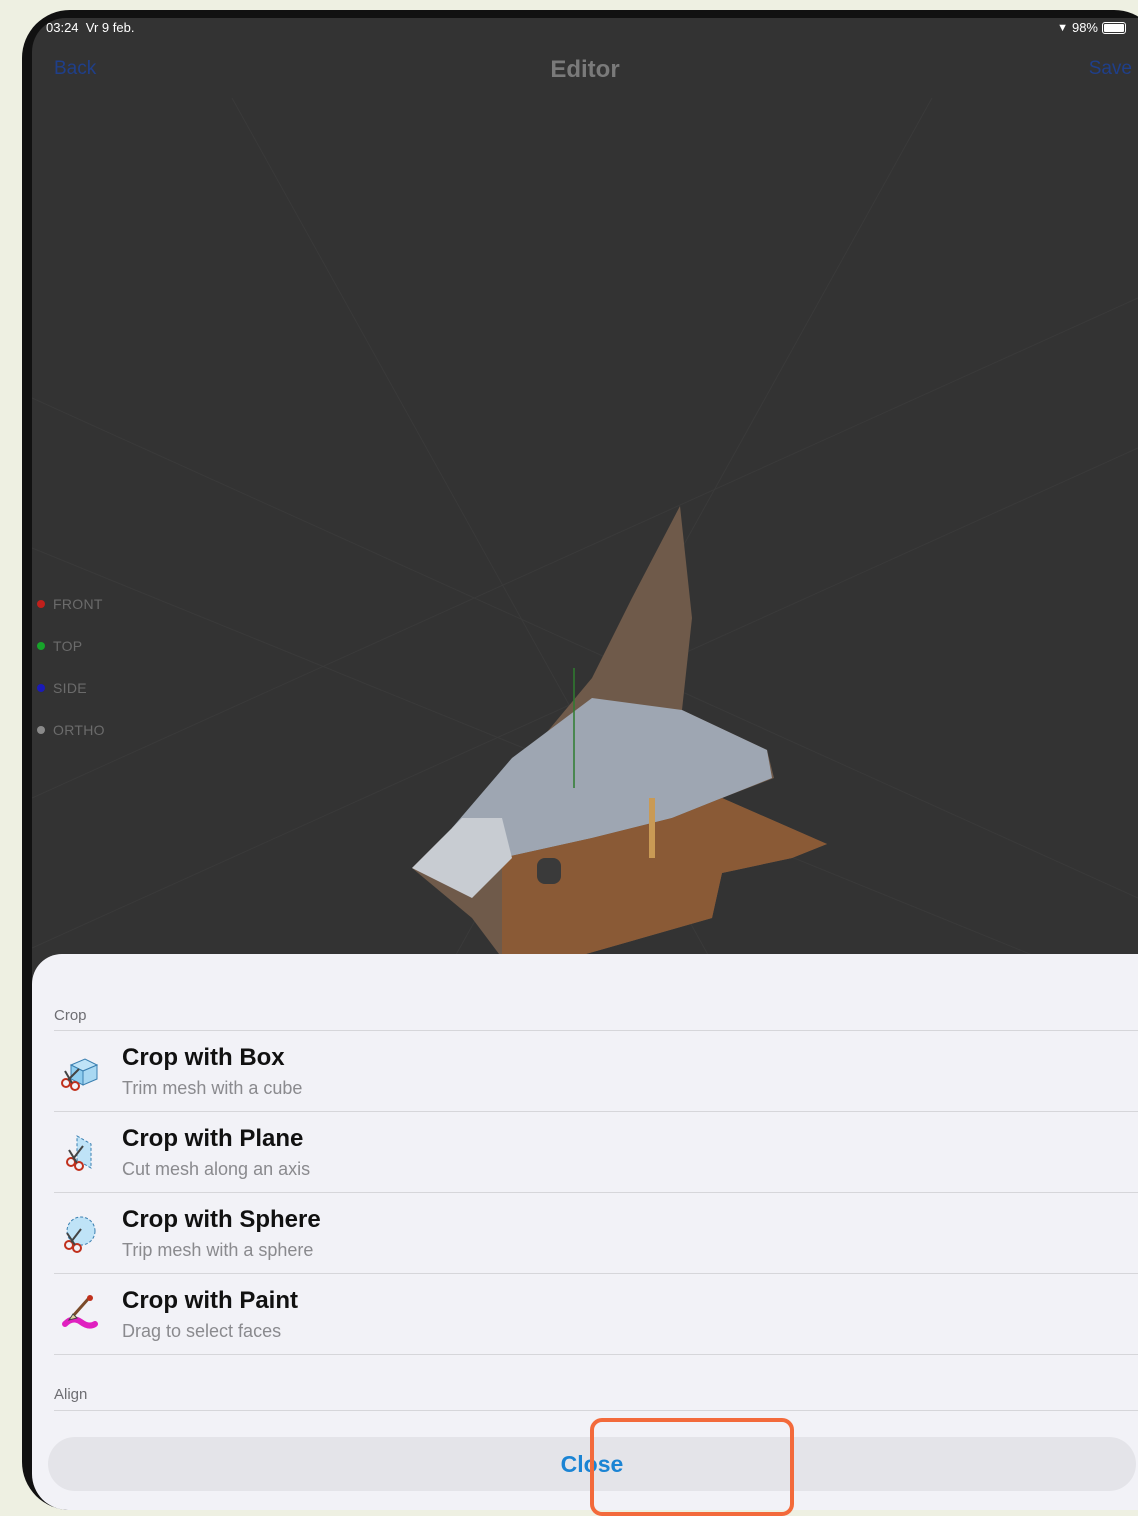 This screenshot has height=1516, width=1138. Describe the element at coordinates (41, 604) in the screenshot. I see `front-dot-icon` at that location.